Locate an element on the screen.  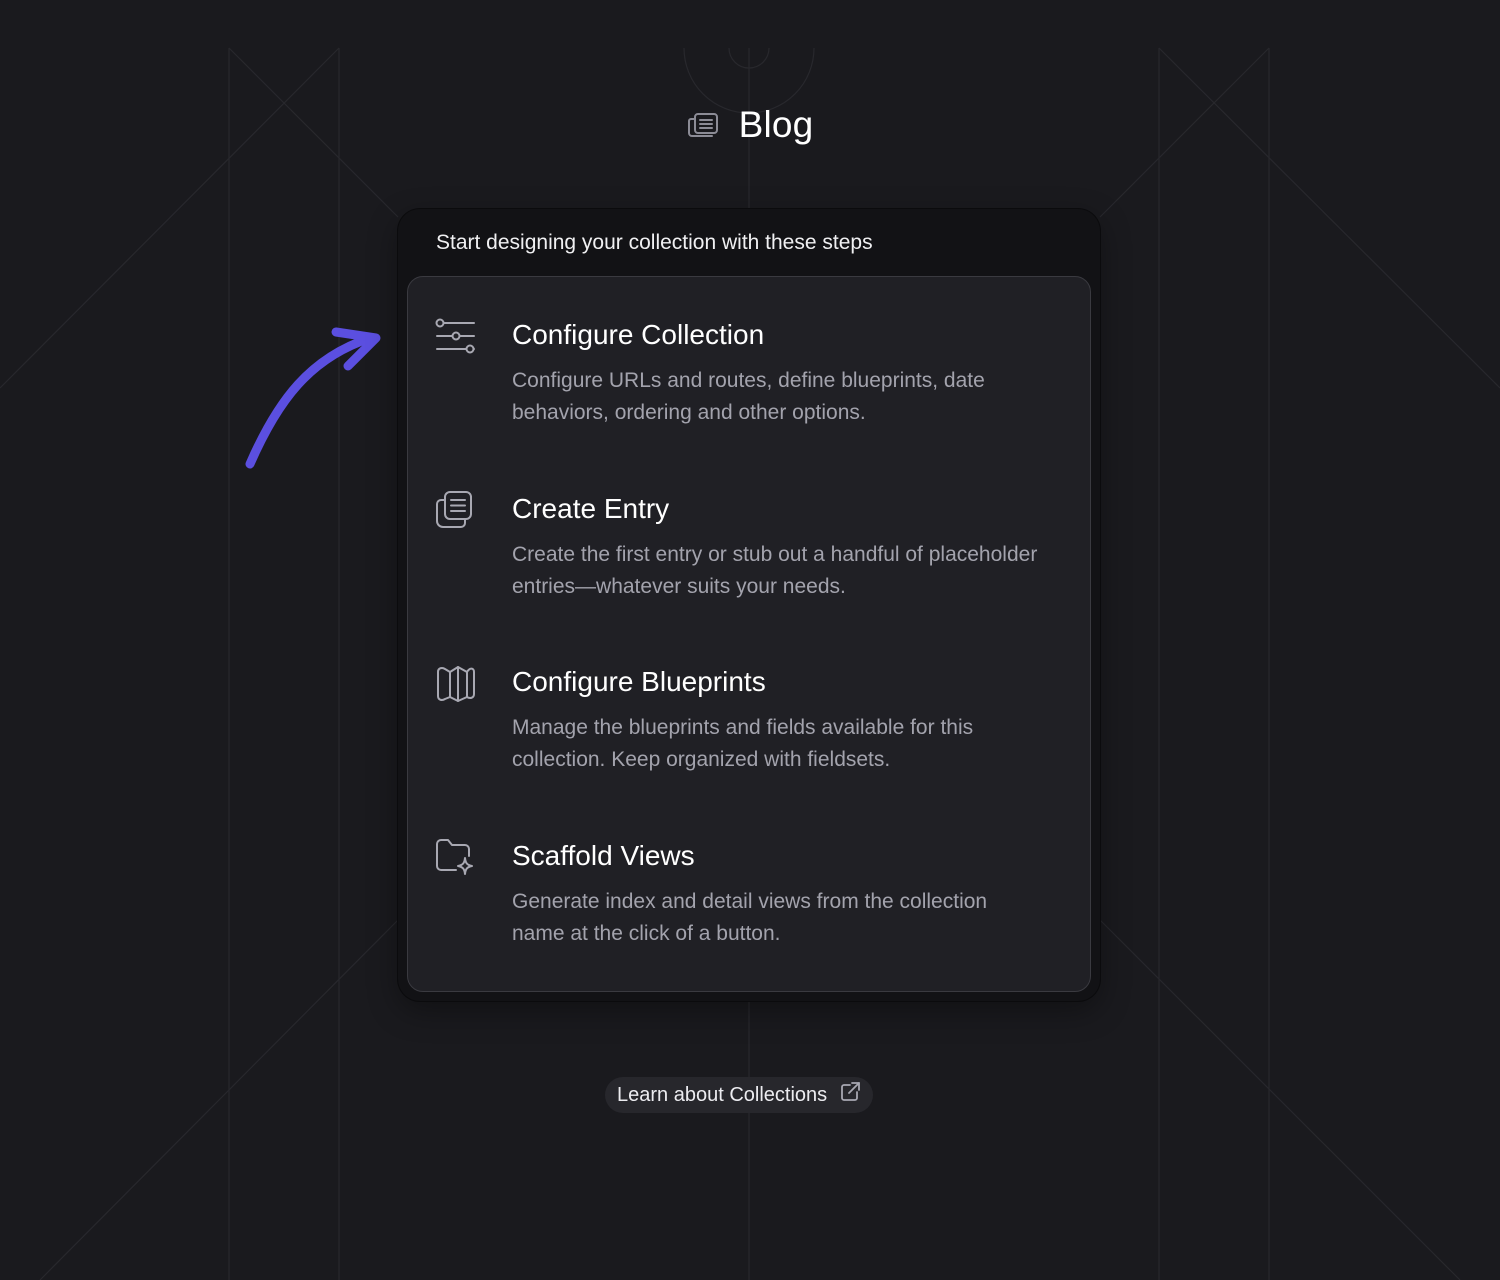
learn-link-label: Learn about Collections is located at coordinates (722, 1094).